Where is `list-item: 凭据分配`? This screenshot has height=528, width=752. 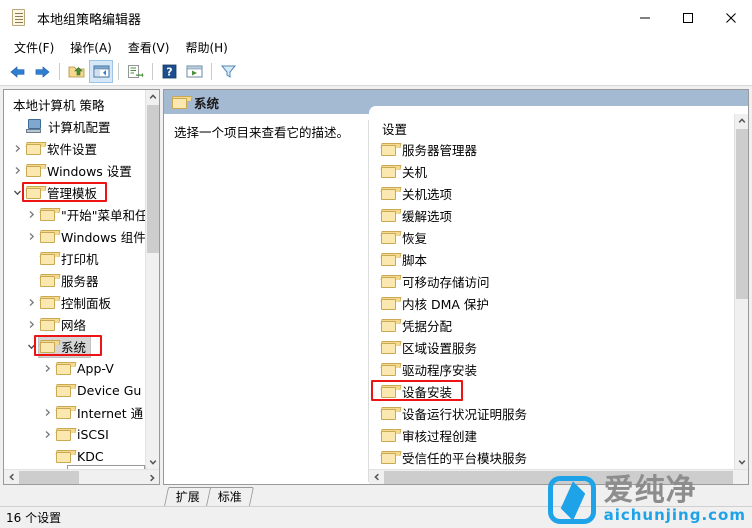 list-item: 凭据分配 is located at coordinates (564, 325).